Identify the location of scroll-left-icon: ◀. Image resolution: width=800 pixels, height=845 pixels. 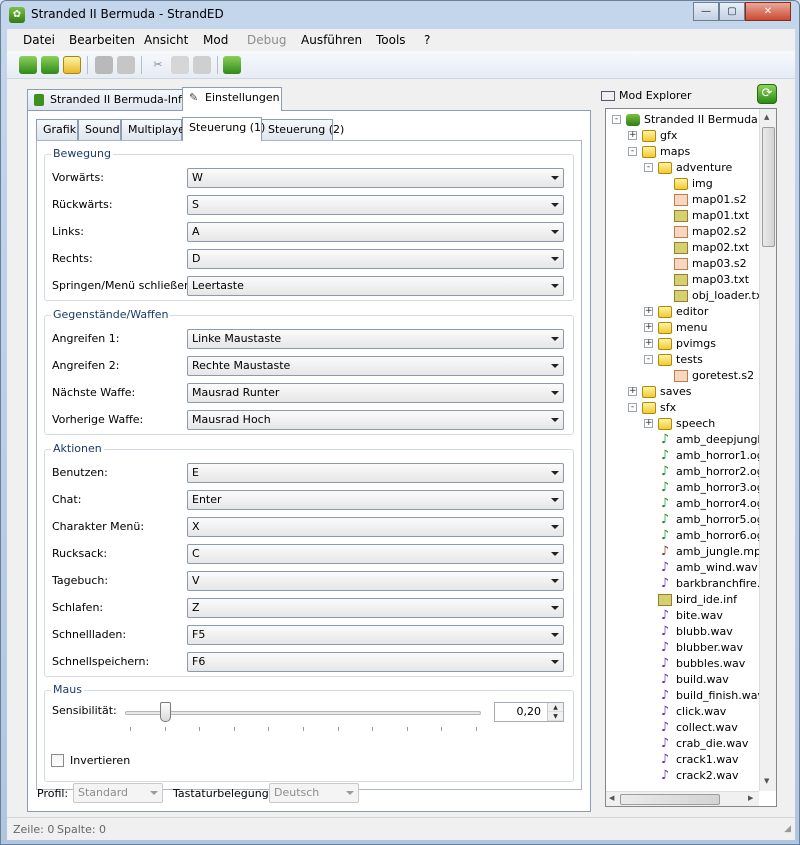
(611, 798).